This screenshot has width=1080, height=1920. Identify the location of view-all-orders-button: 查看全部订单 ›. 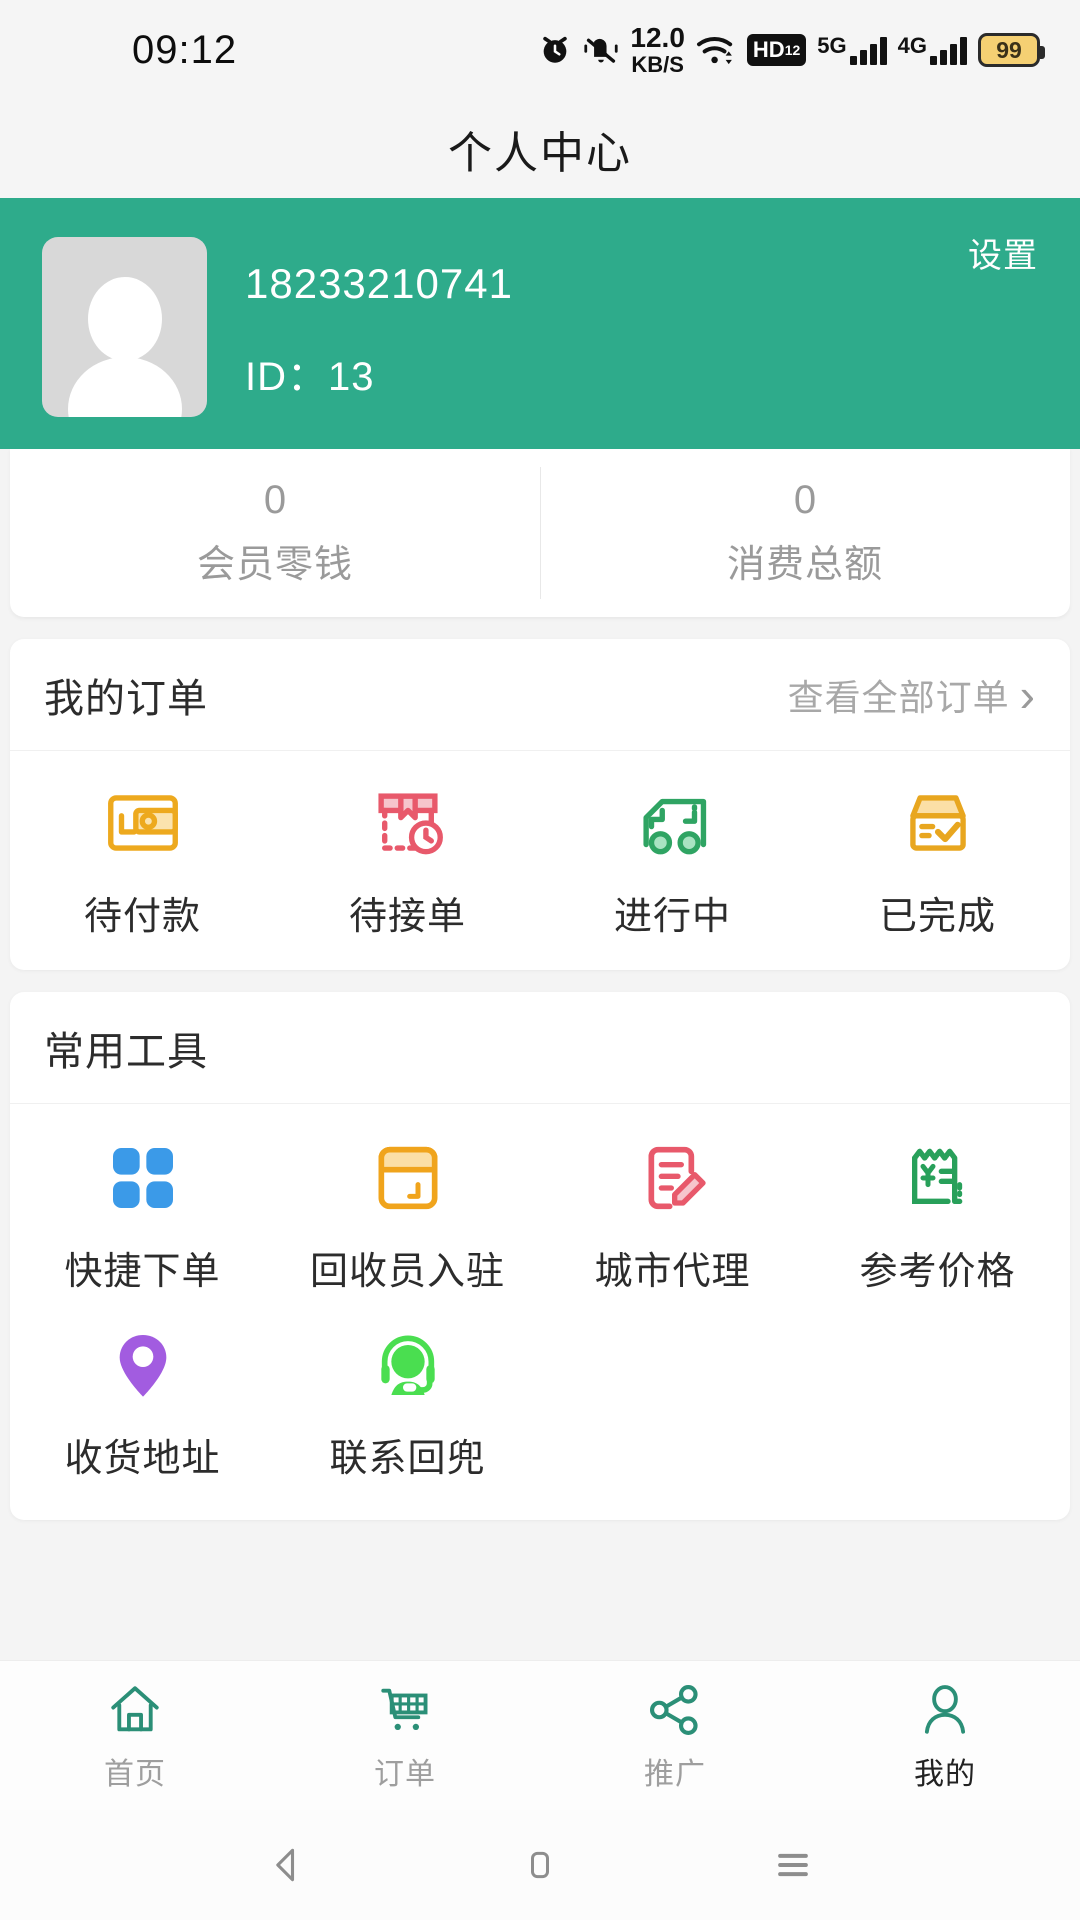
(912, 695).